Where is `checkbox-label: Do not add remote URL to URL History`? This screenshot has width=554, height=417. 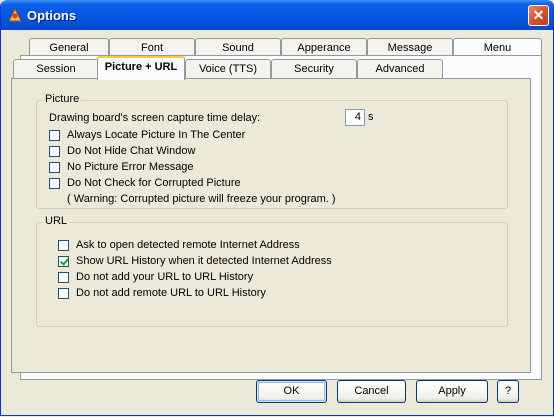
checkbox-label: Do not add remote URL to URL History is located at coordinates (171, 293).